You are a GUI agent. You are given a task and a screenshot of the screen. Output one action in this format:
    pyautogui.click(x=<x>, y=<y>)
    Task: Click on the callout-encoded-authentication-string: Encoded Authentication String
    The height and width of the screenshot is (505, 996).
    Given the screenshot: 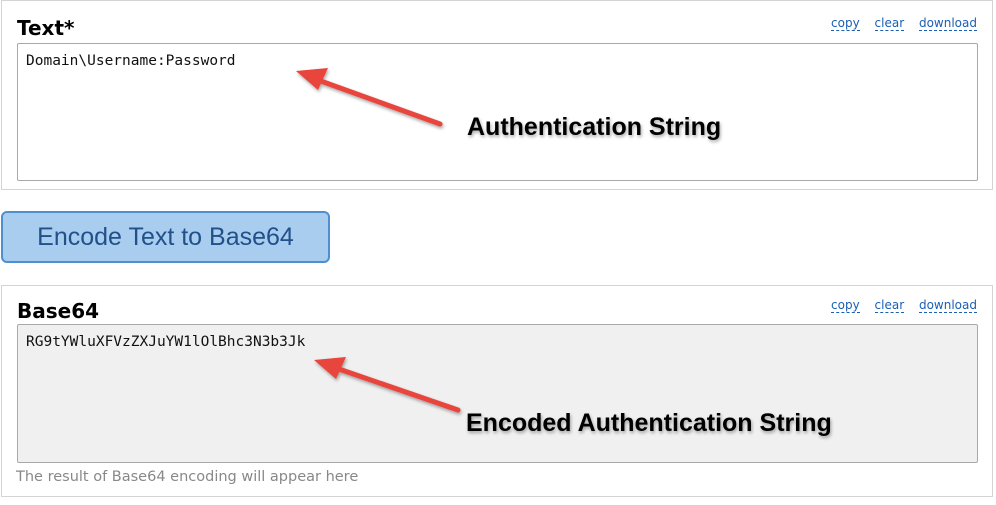 What is the action you would take?
    pyautogui.click(x=649, y=423)
    